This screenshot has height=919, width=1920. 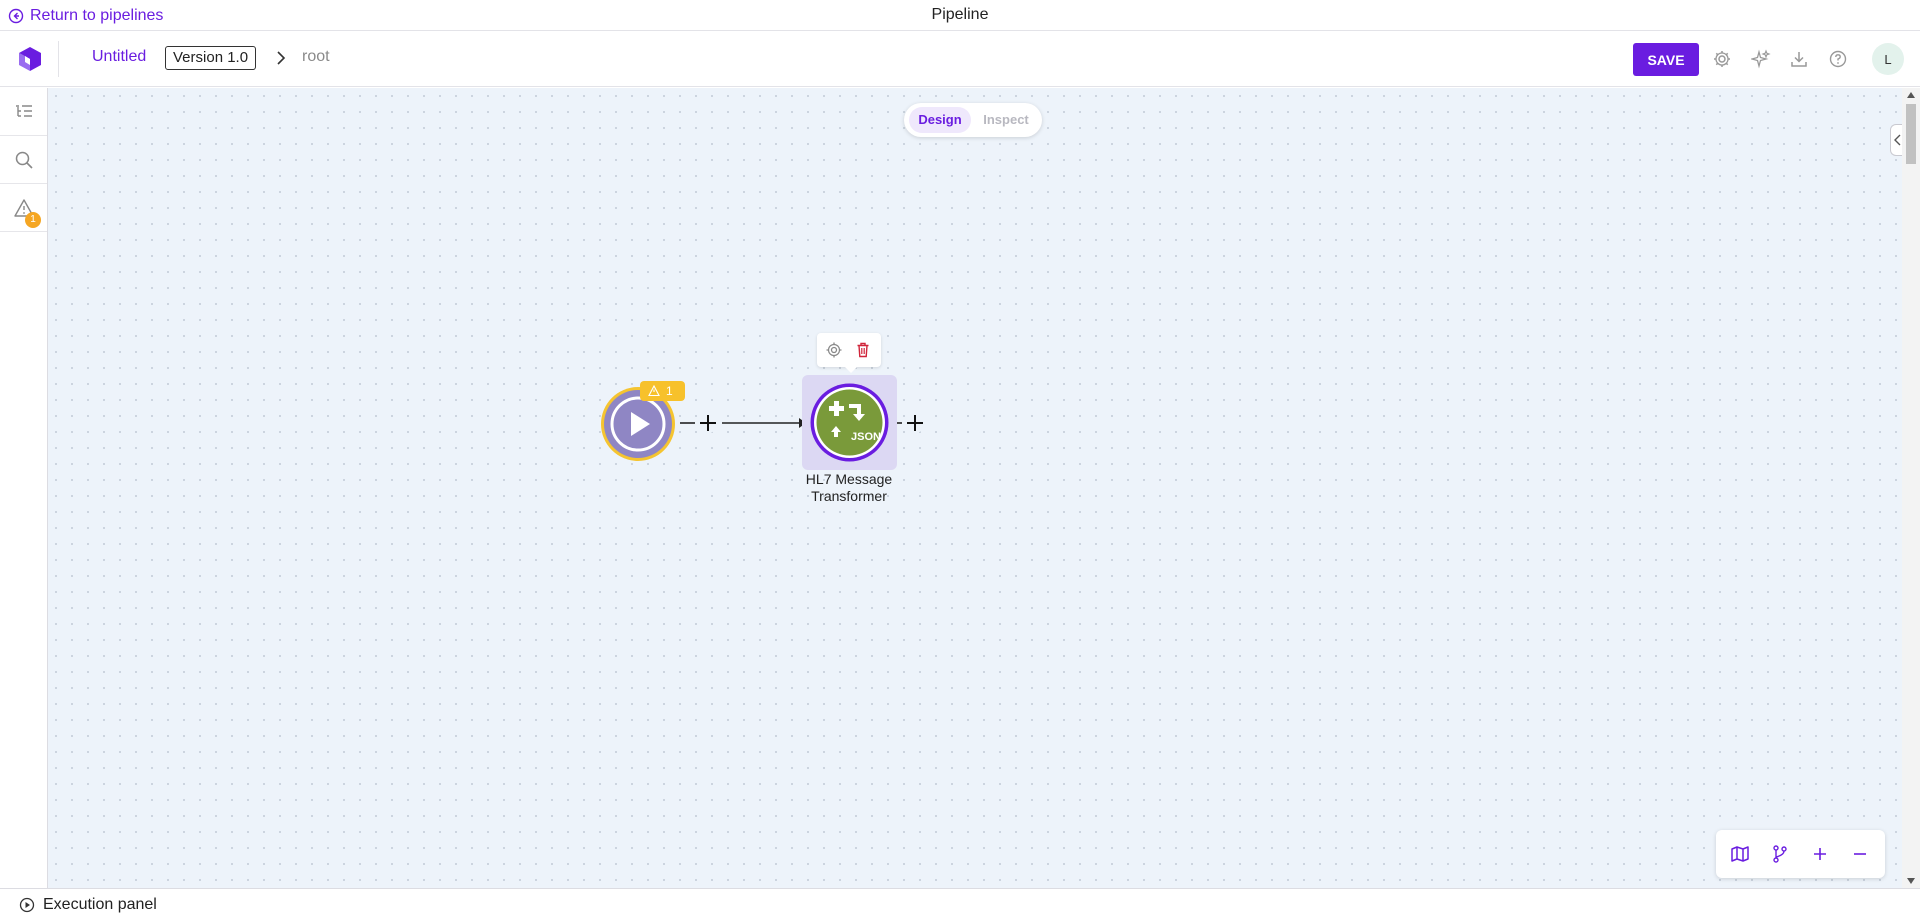 I want to click on start-node-warning-badge: 1, so click(x=662, y=391).